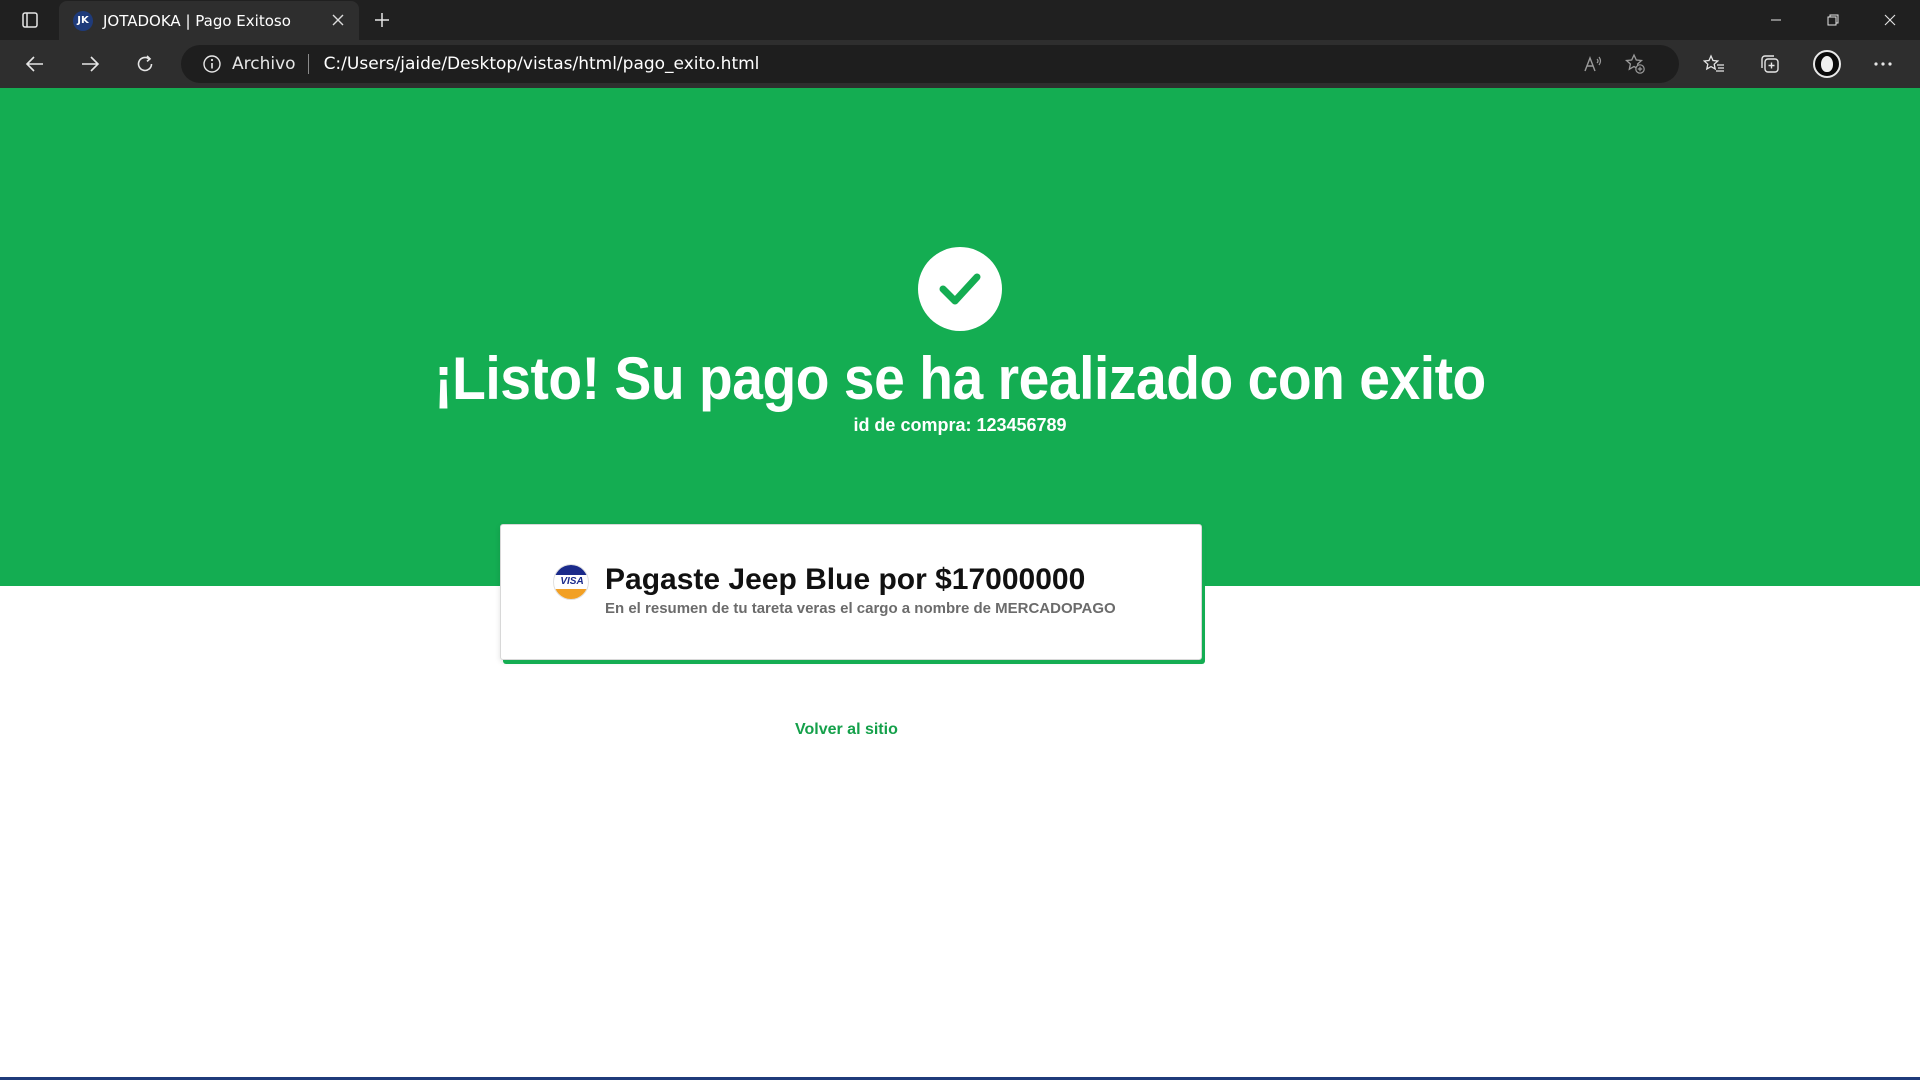  What do you see at coordinates (845, 579) in the screenshot?
I see `payment-title: Pagaste Jeep Blue por $17000000` at bounding box center [845, 579].